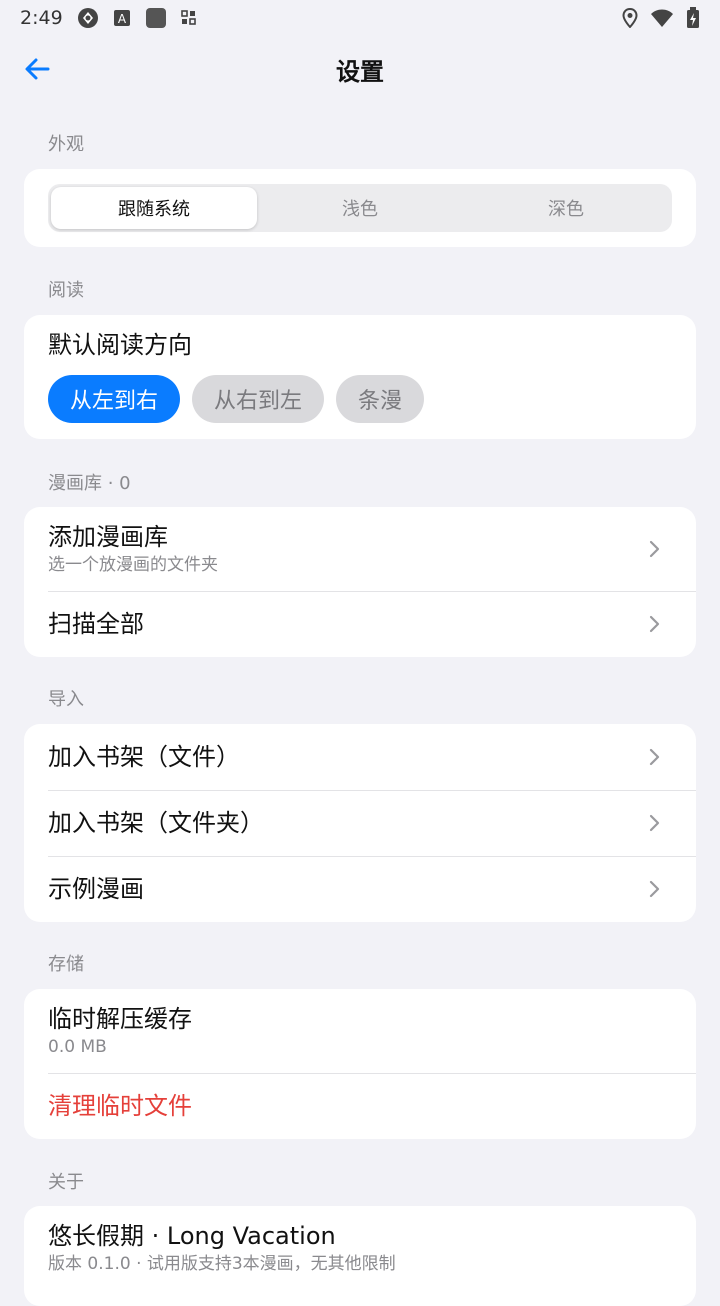 The height and width of the screenshot is (1306, 720). What do you see at coordinates (77, 1047) in the screenshot?
I see `cache-size: 0.0 MB` at bounding box center [77, 1047].